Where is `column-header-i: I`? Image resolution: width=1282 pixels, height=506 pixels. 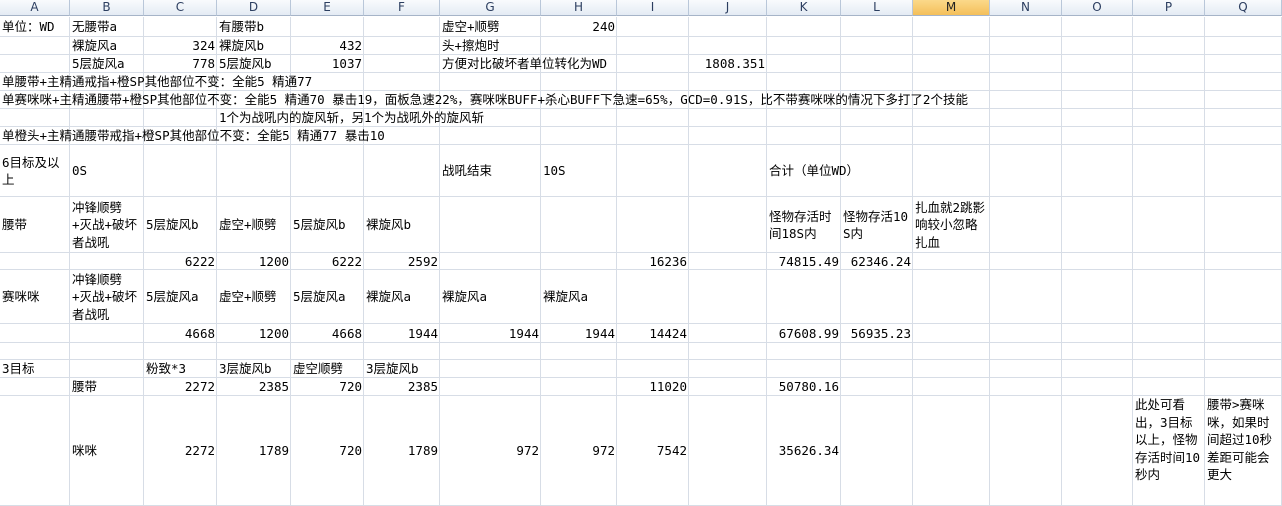 column-header-i: I is located at coordinates (653, 8).